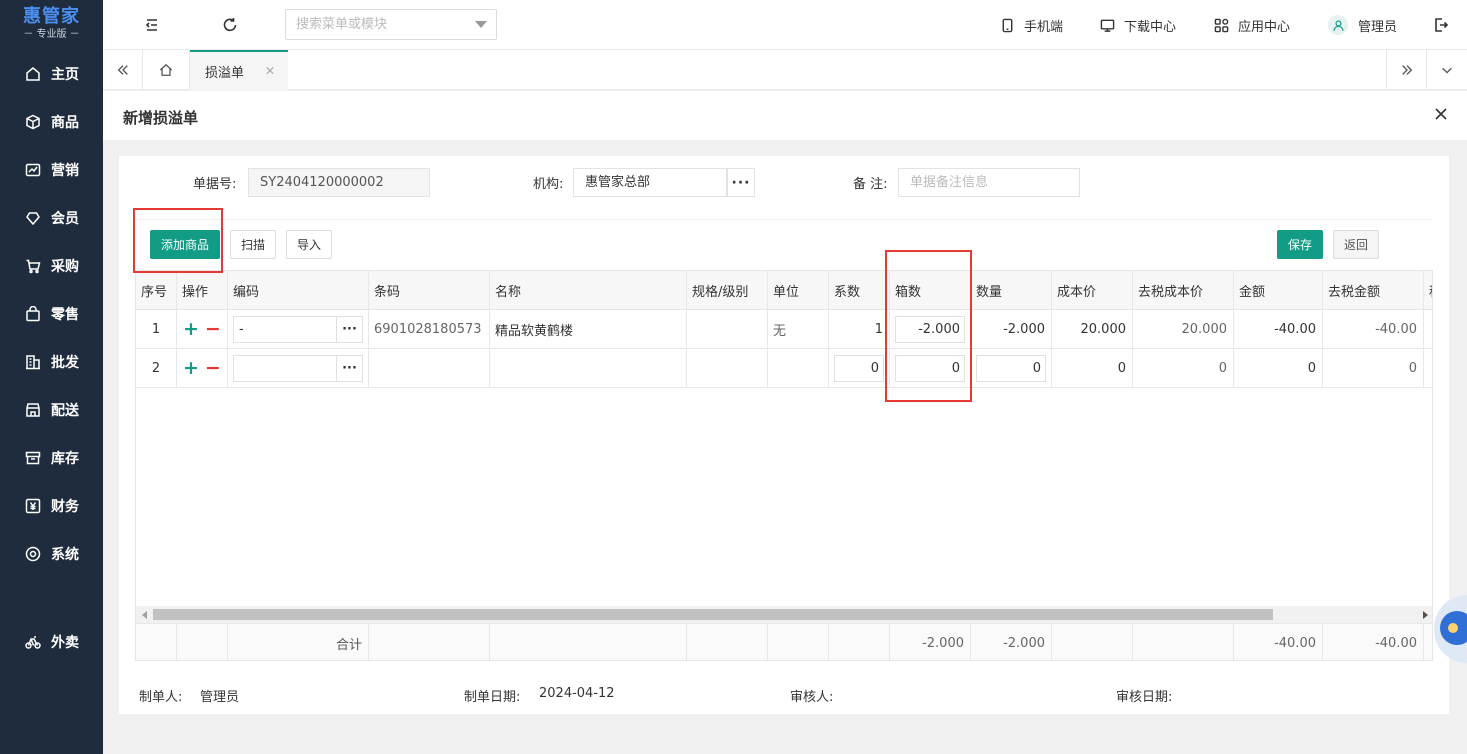 This screenshot has width=1467, height=754. I want to click on store-icon, so click(33, 410).